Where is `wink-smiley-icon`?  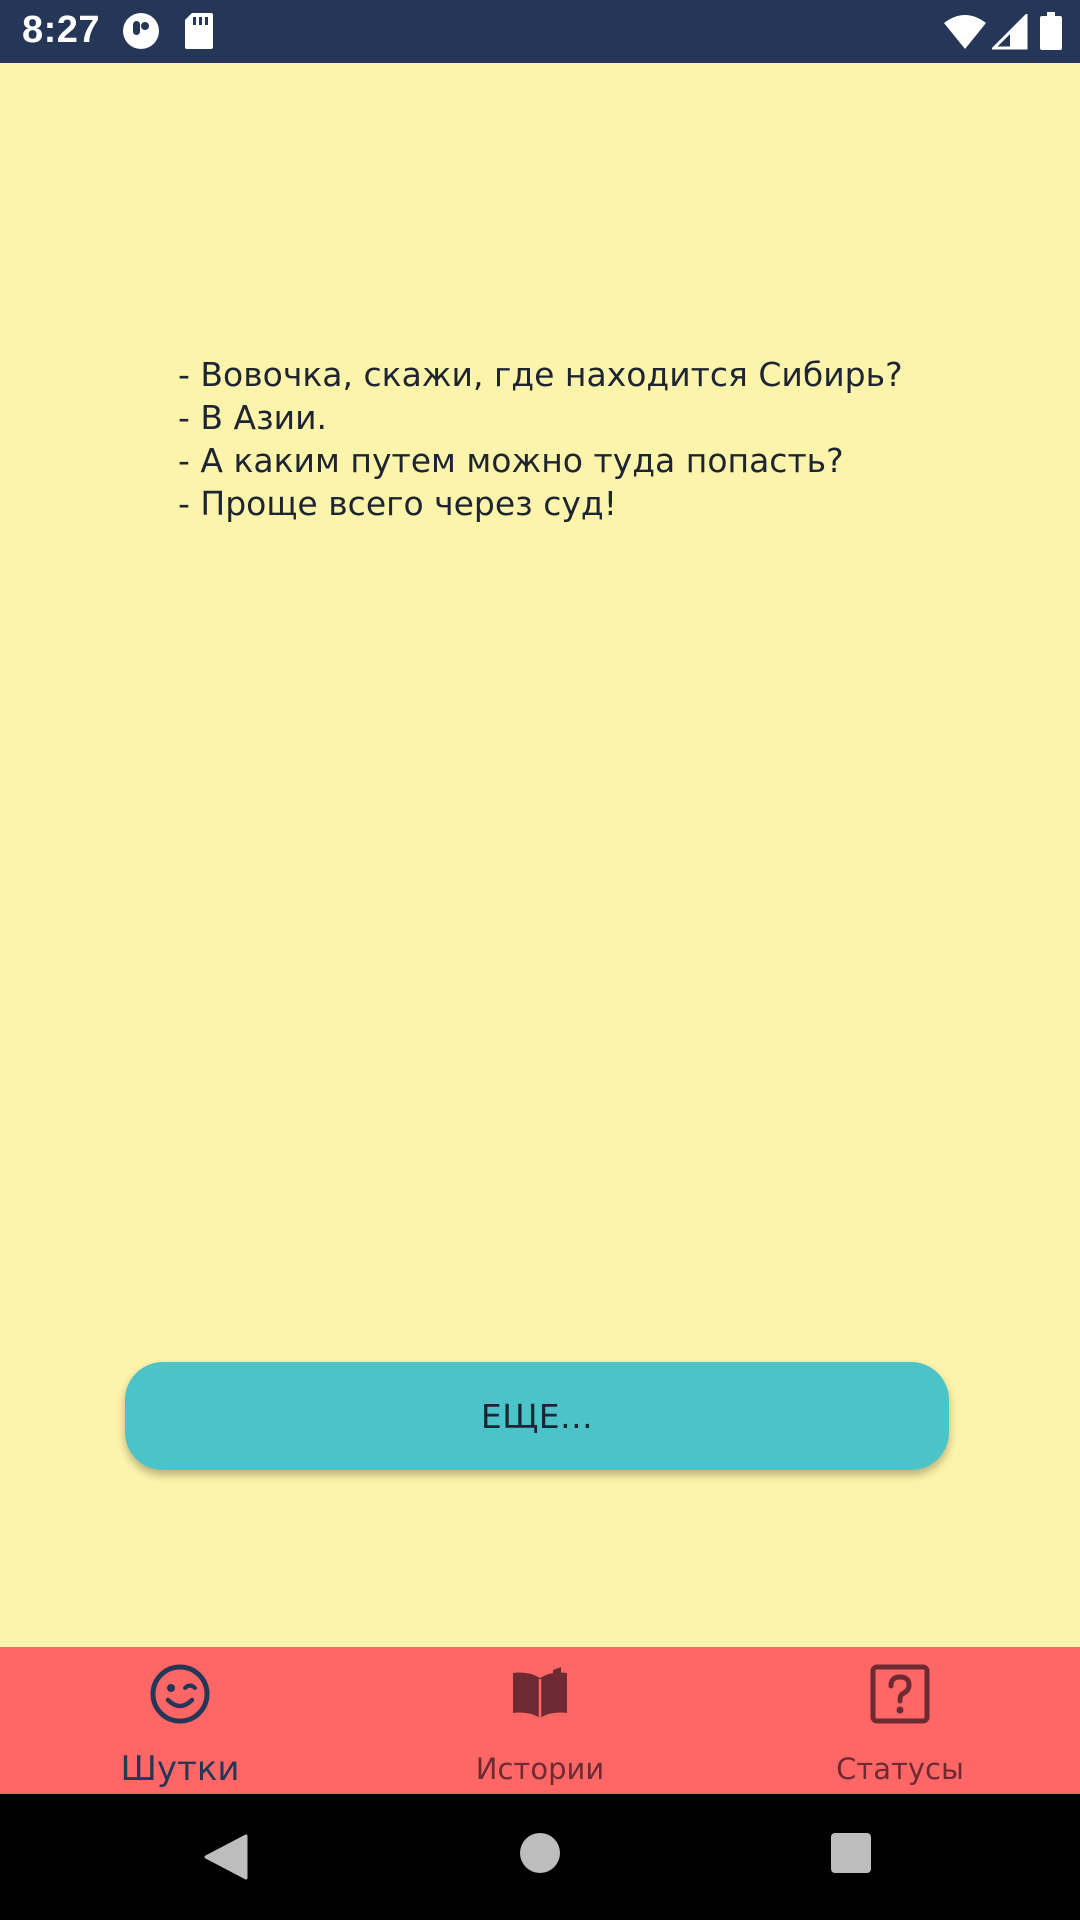 wink-smiley-icon is located at coordinates (180, 1694).